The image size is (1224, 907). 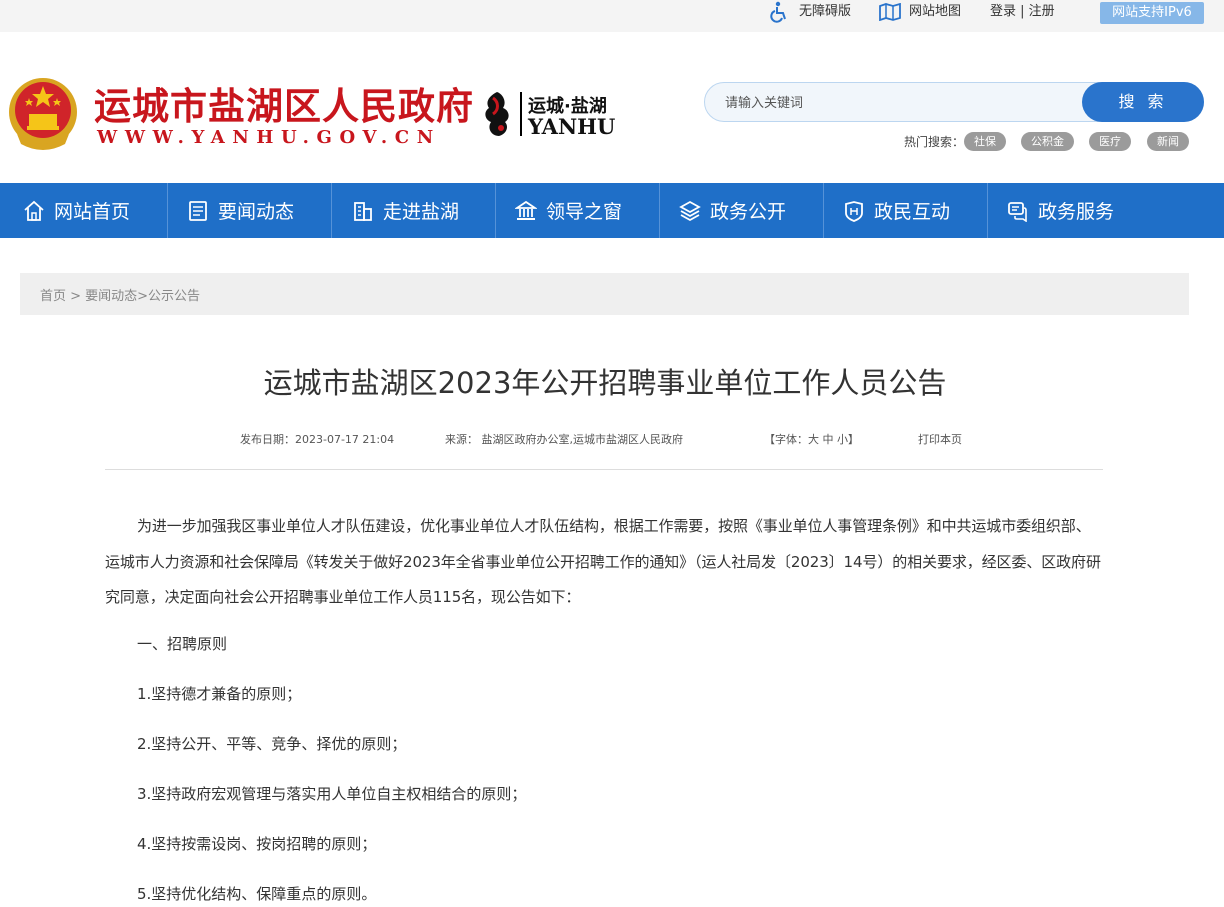 What do you see at coordinates (1076, 212) in the screenshot?
I see `nav-label: 政务服务` at bounding box center [1076, 212].